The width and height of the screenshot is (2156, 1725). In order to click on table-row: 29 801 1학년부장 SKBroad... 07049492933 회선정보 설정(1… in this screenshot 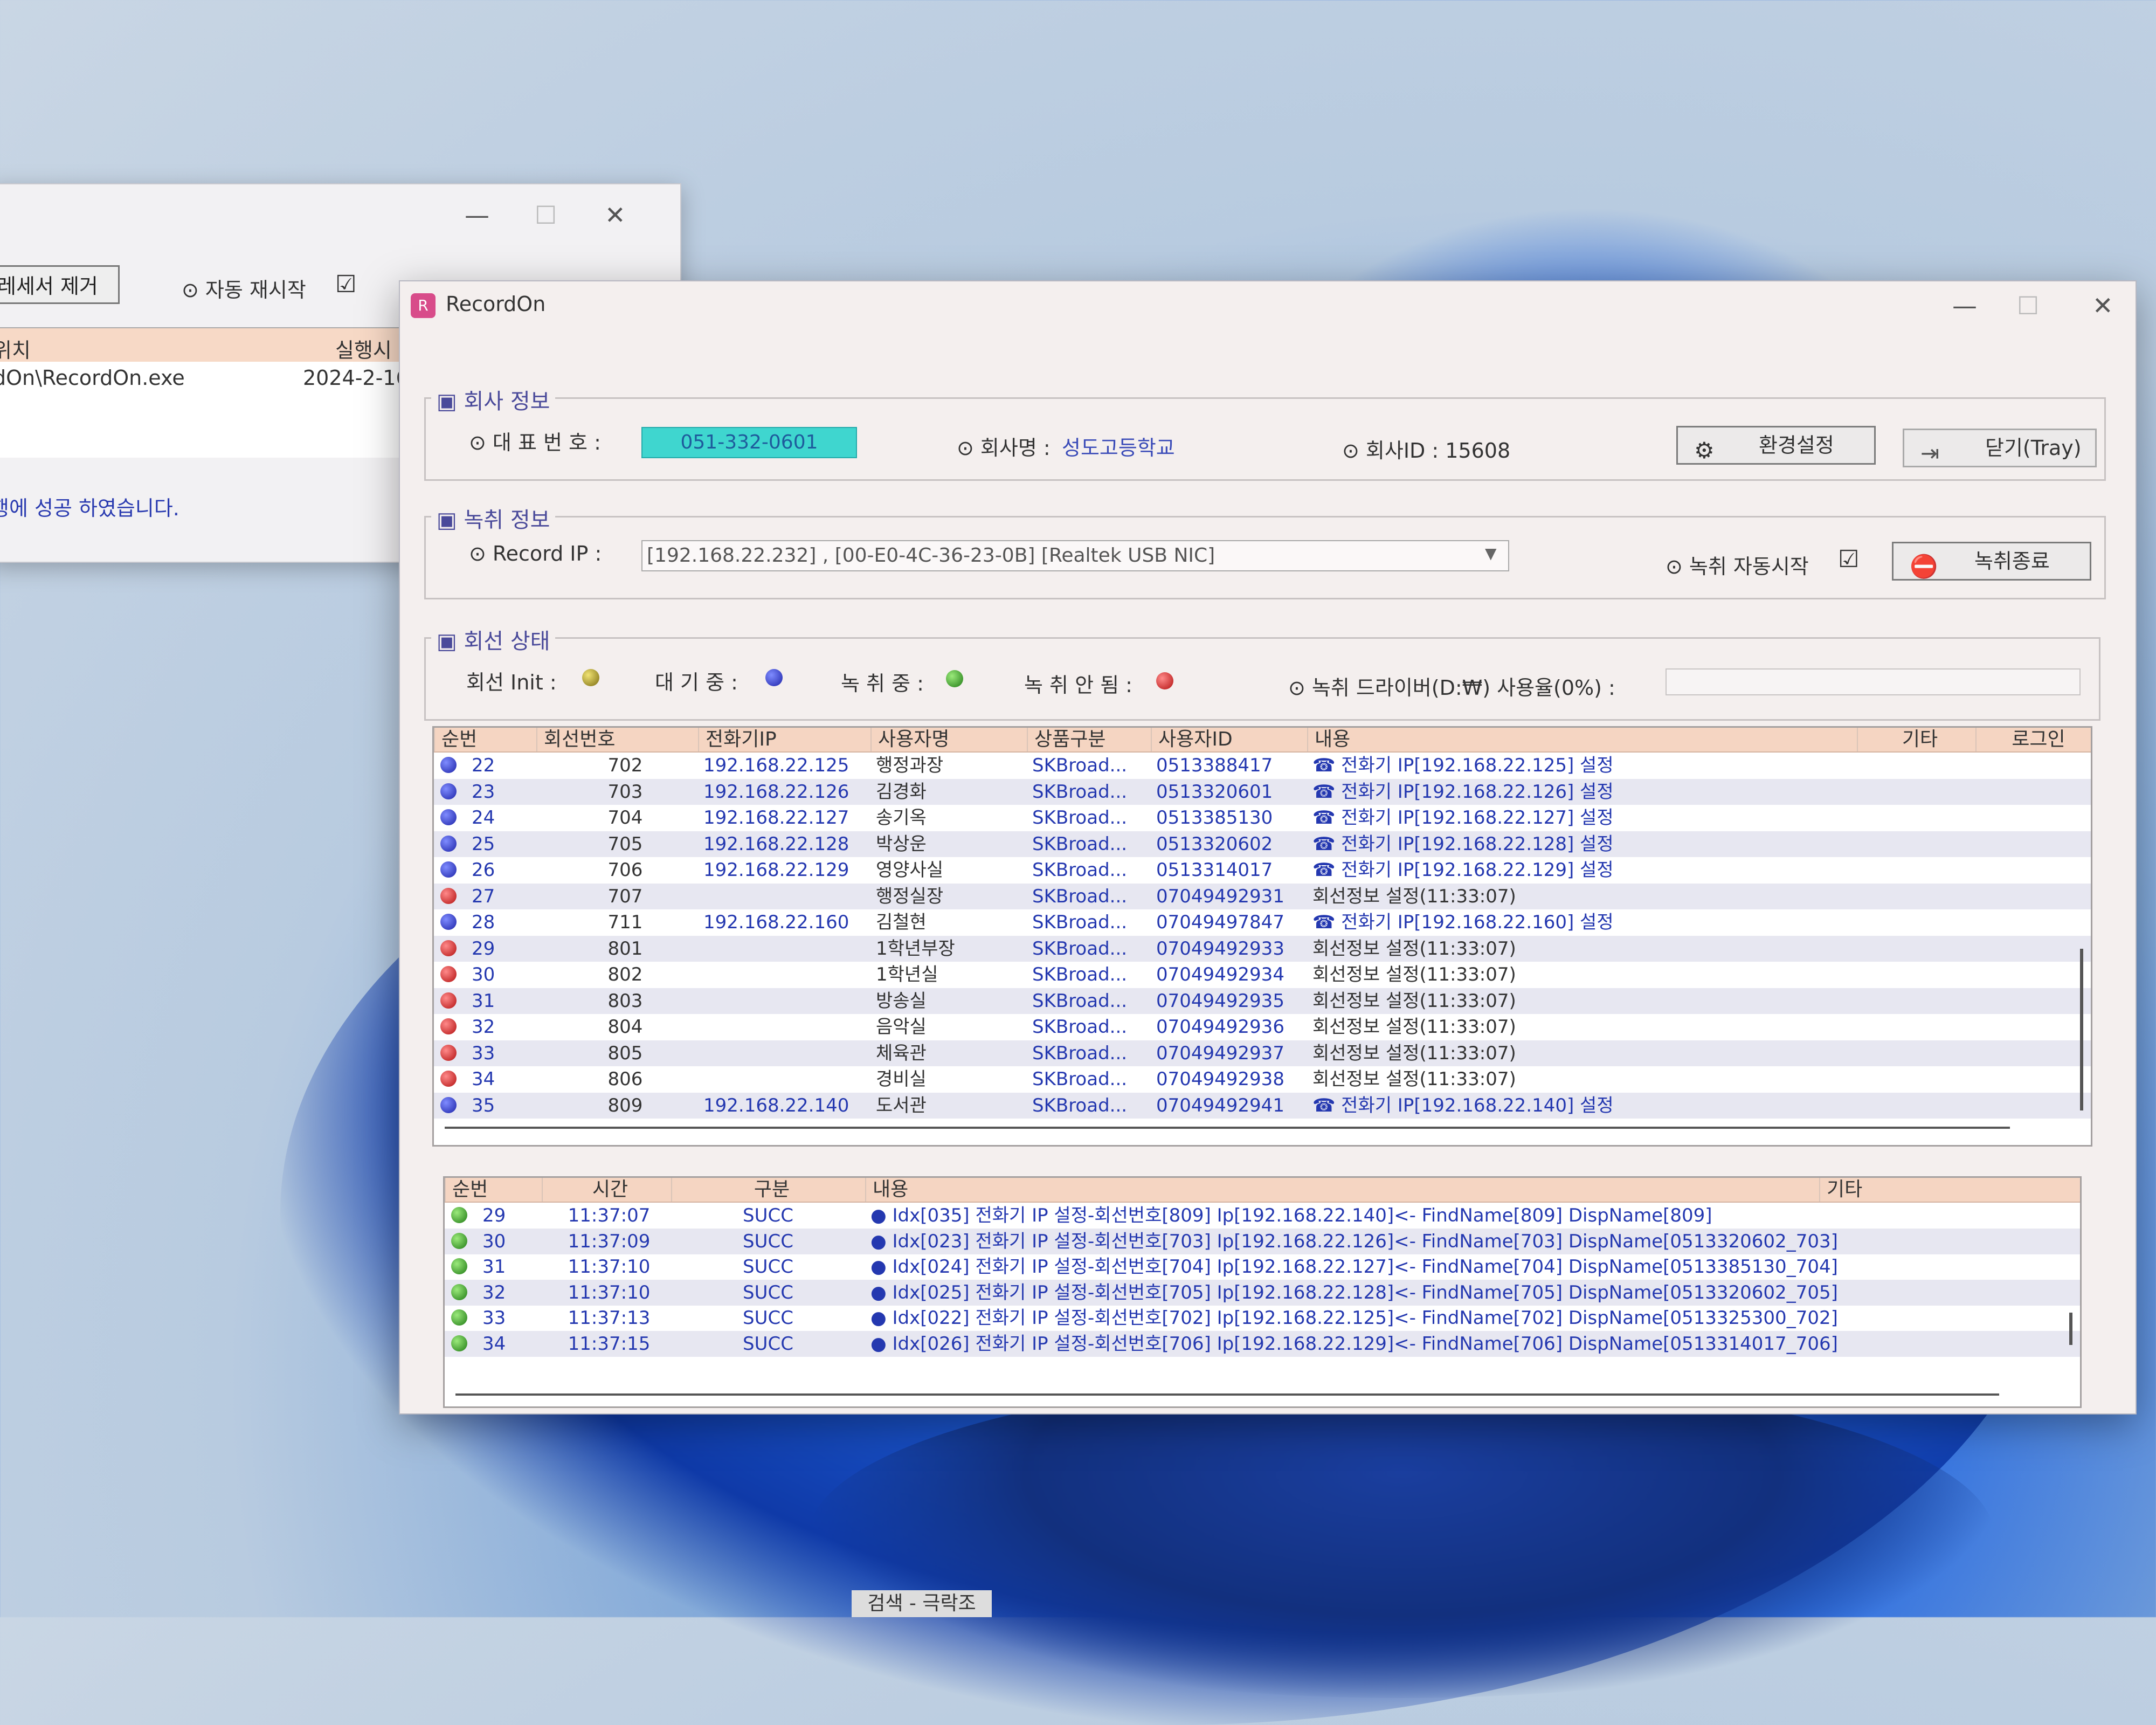, I will do `click(1262, 948)`.